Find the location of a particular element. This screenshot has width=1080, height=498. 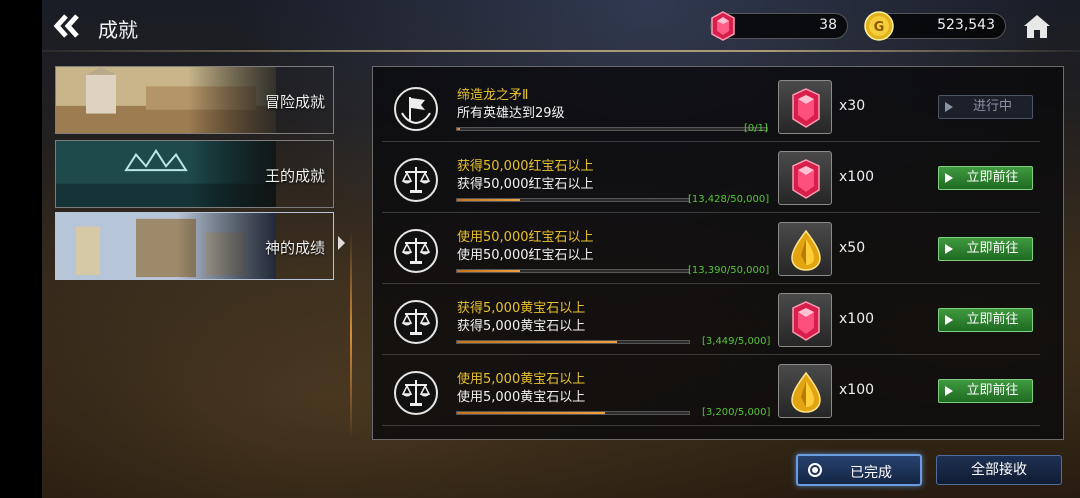

tab-king: 王的成就 is located at coordinates (194, 174).